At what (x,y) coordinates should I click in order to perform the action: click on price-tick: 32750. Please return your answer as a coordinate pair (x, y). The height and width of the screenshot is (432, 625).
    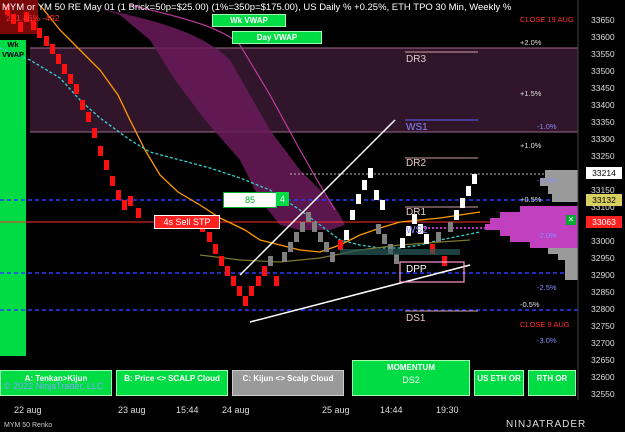
    Looking at the image, I should click on (603, 326).